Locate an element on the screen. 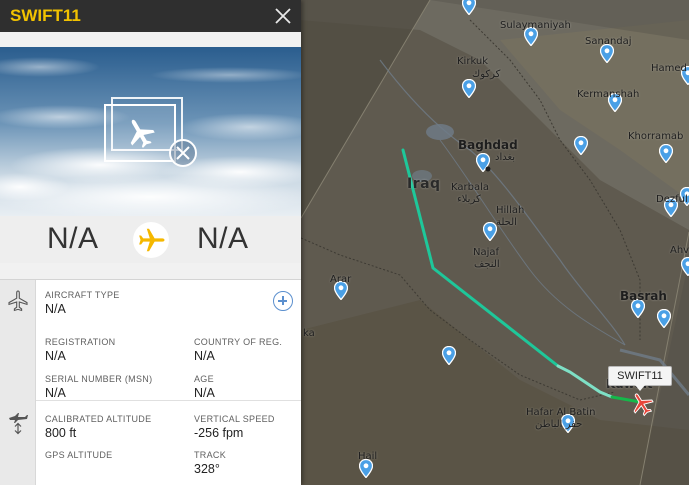  place-label-hafar-al-batin-ar: حفر الباطن is located at coordinates (559, 424).